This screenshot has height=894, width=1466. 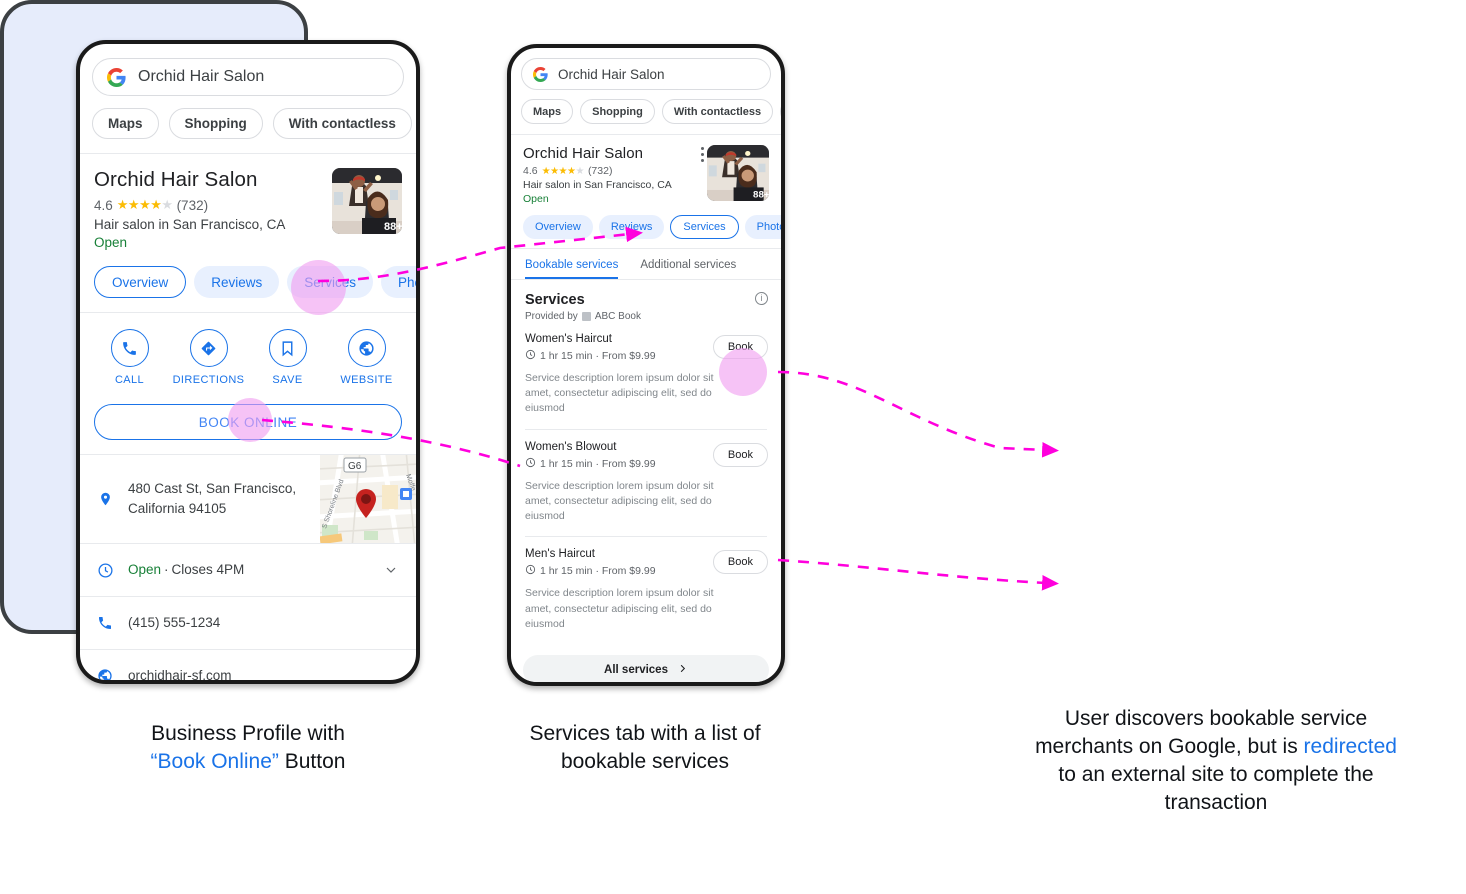 I want to click on services-section-header: Services Provided by ABC Book i, so click(x=646, y=301).